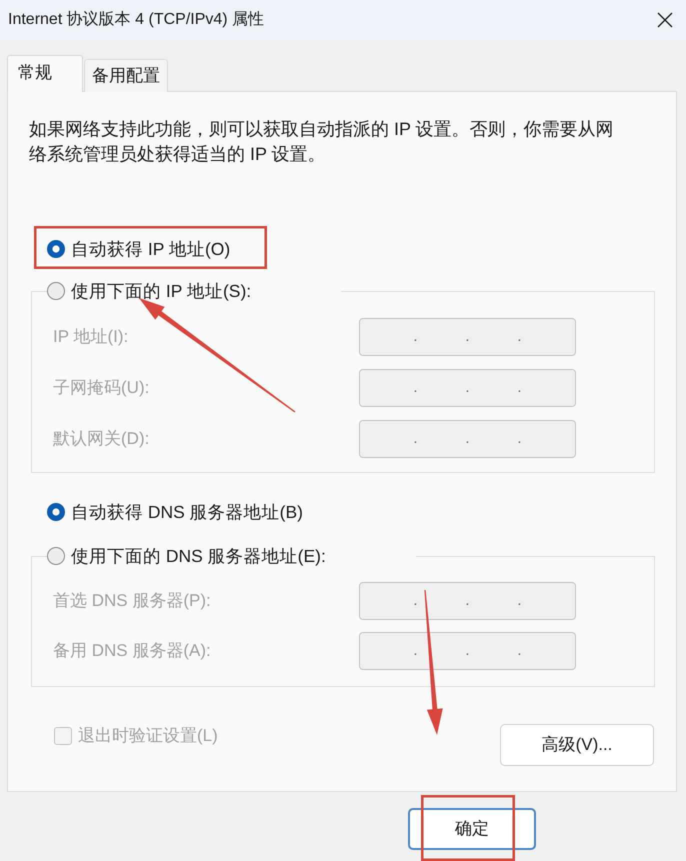 This screenshot has height=861, width=686. I want to click on radio-option: 使用下面的 DNS 服务器地址(E):, so click(186, 556).